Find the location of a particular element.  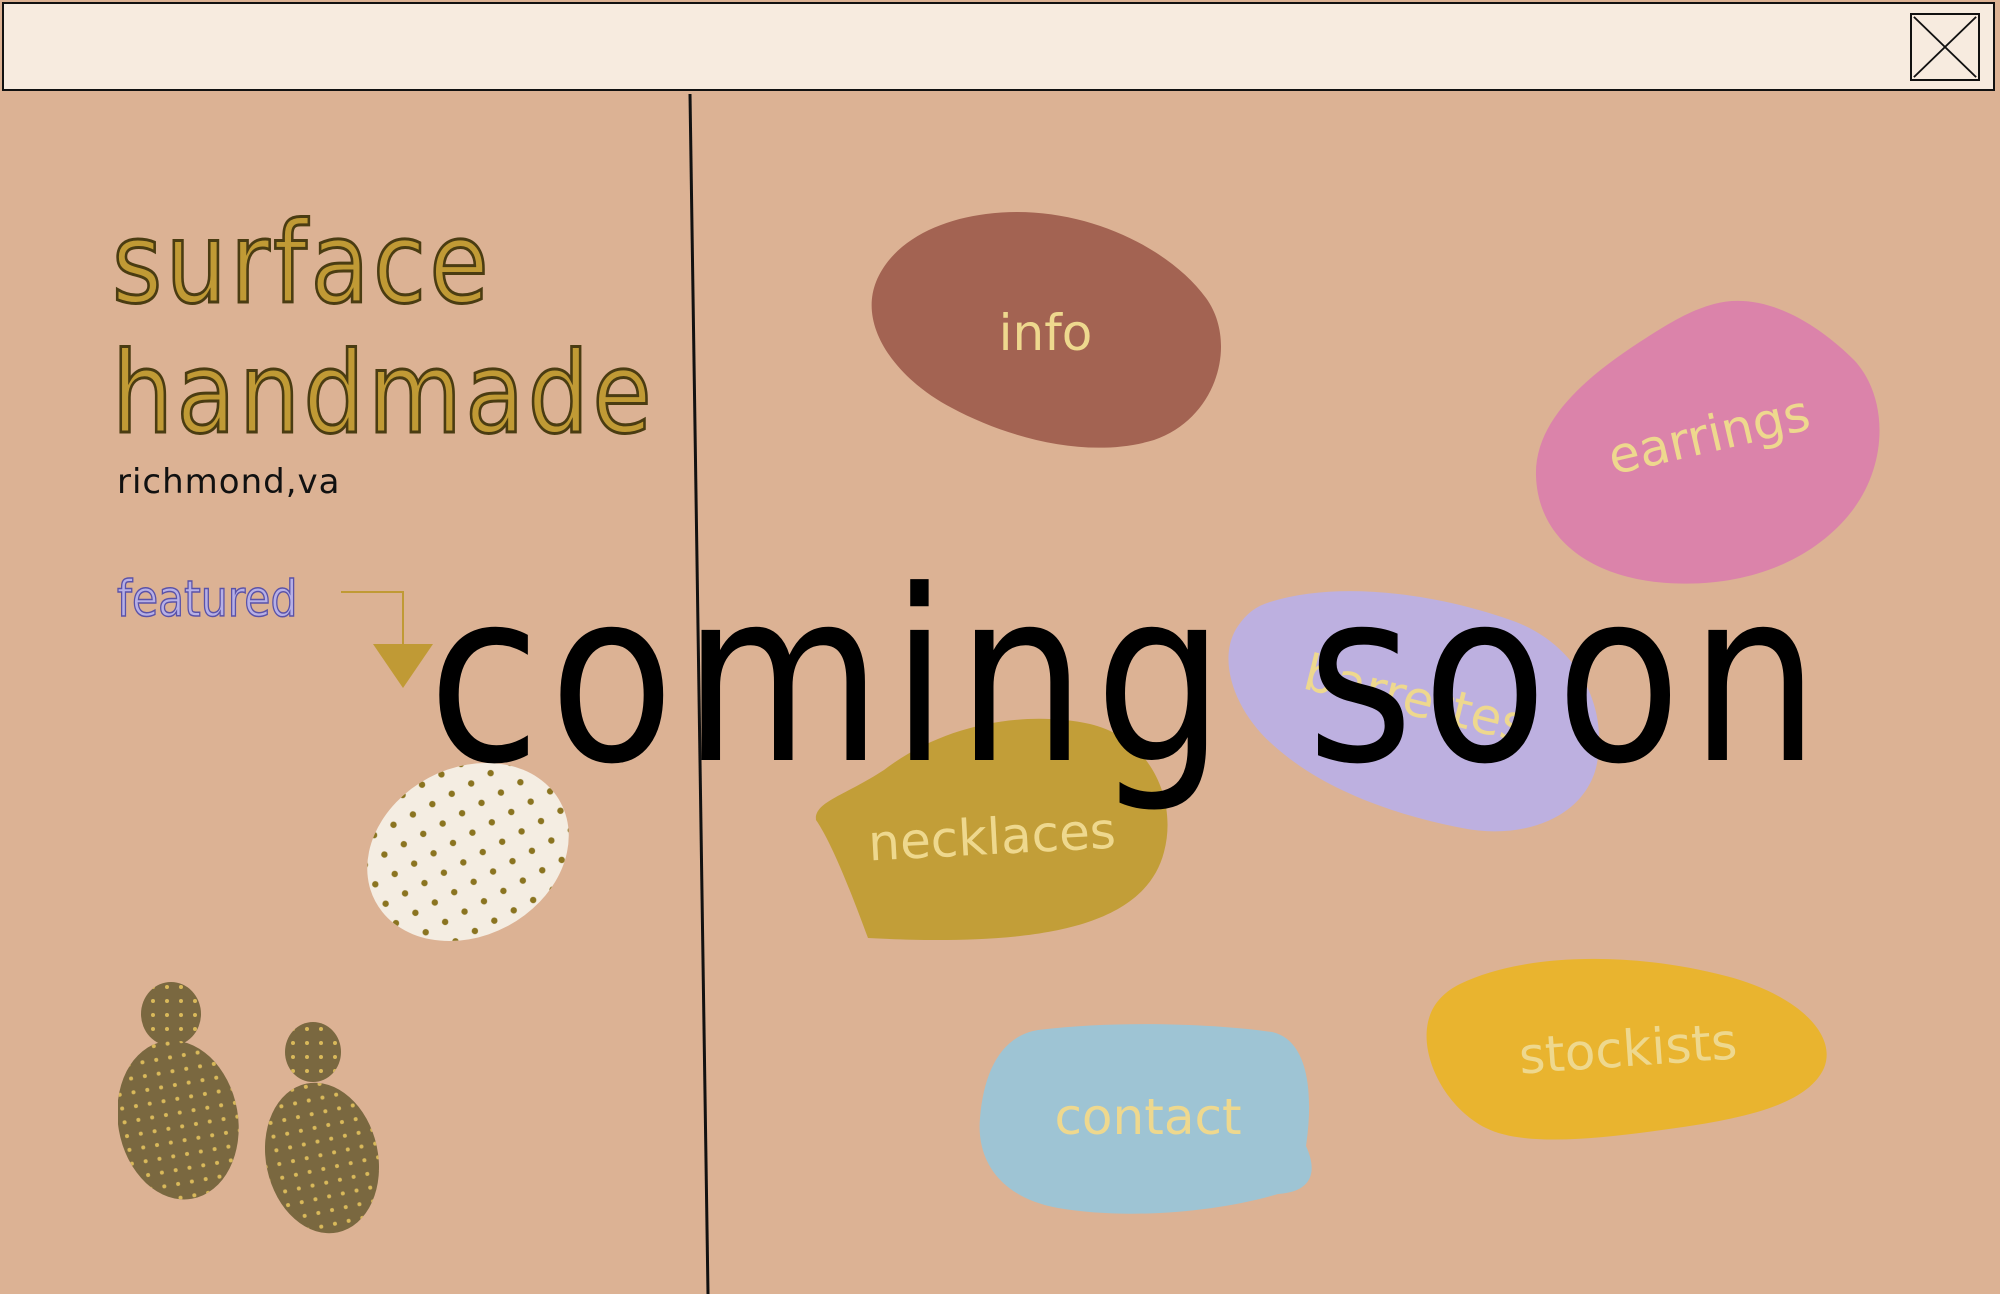

window-titlebar is located at coordinates (998, 46).